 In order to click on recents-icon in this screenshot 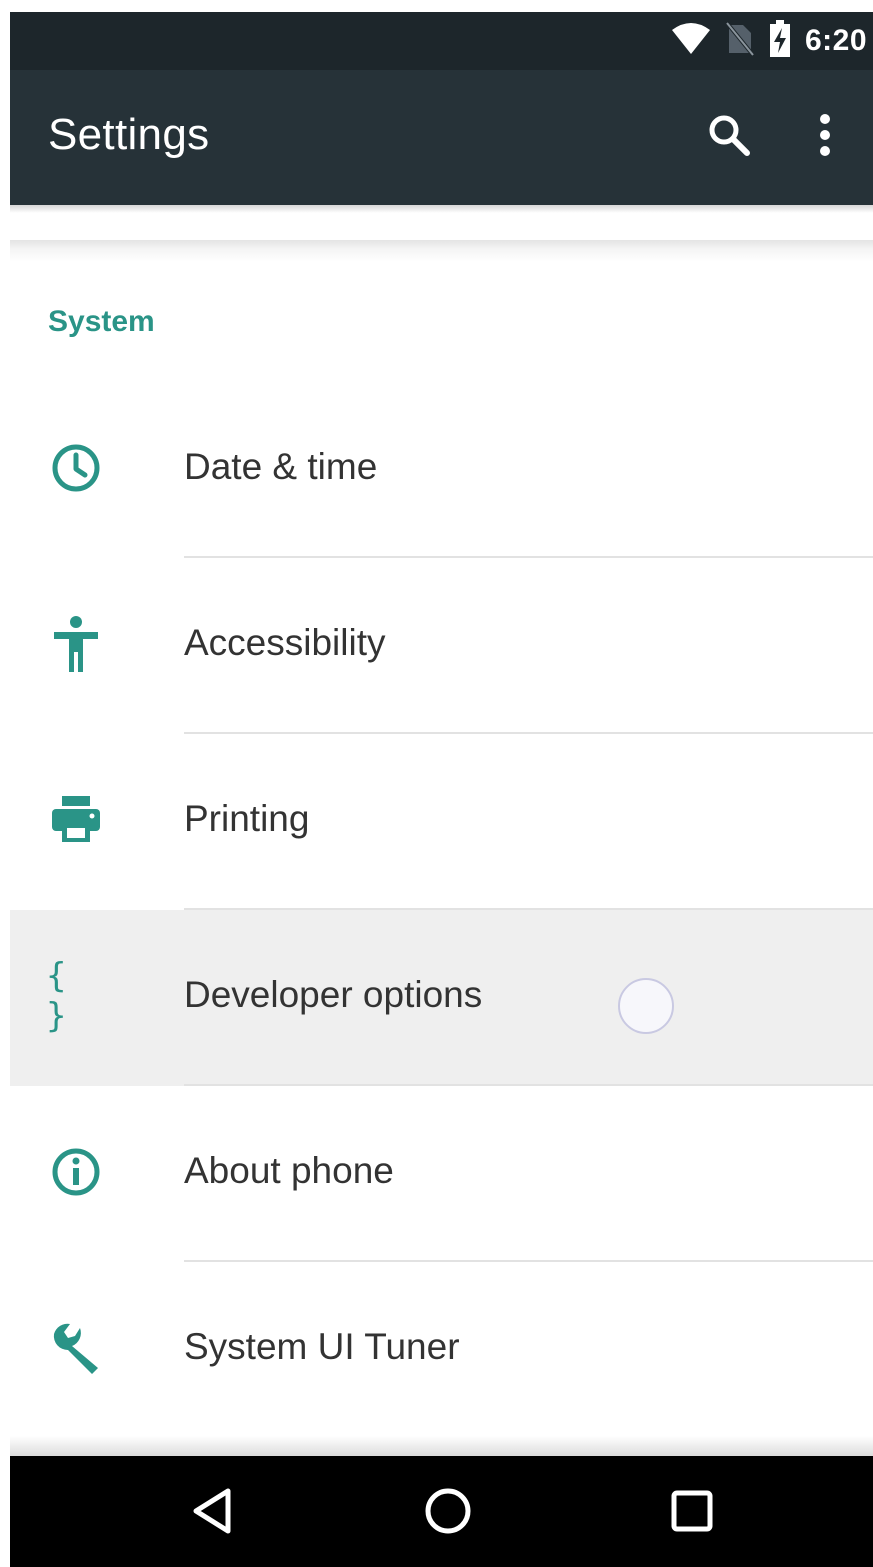, I will do `click(692, 1513)`.